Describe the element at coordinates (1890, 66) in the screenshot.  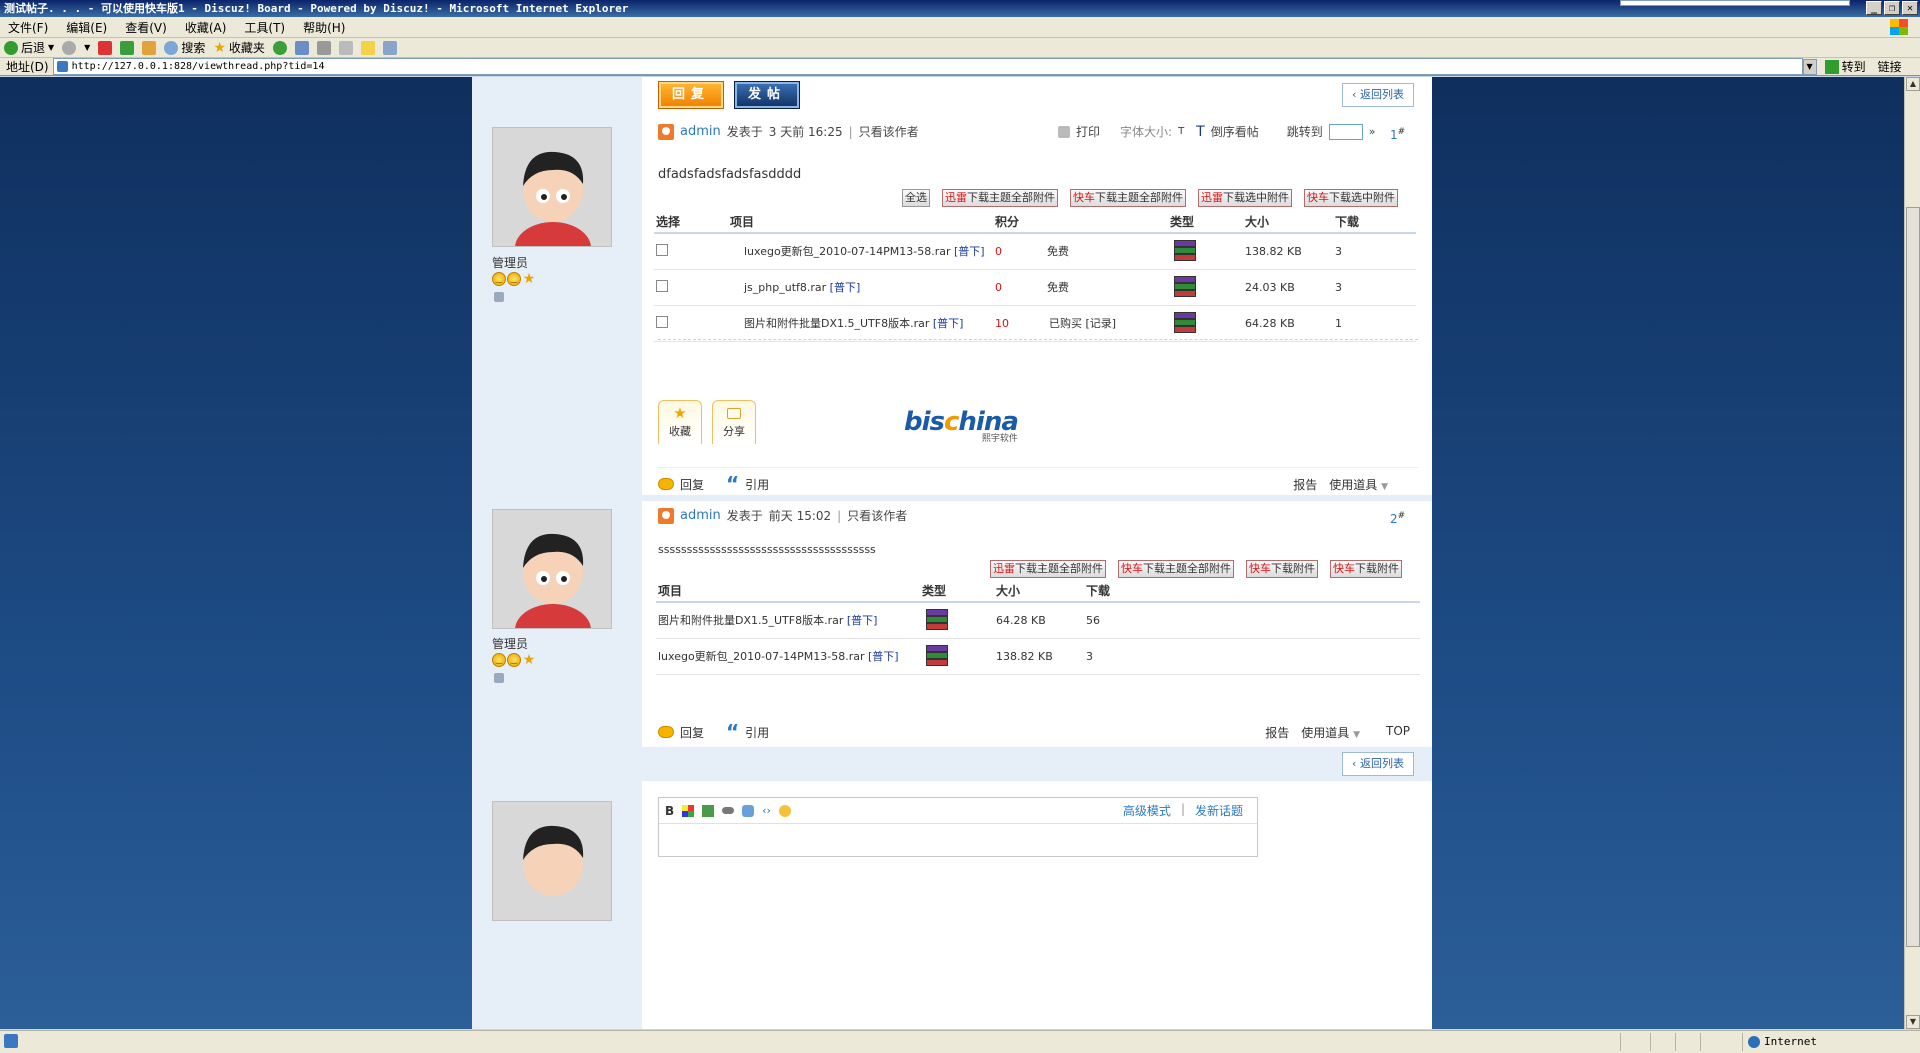
I see `links-button: 链接` at that location.